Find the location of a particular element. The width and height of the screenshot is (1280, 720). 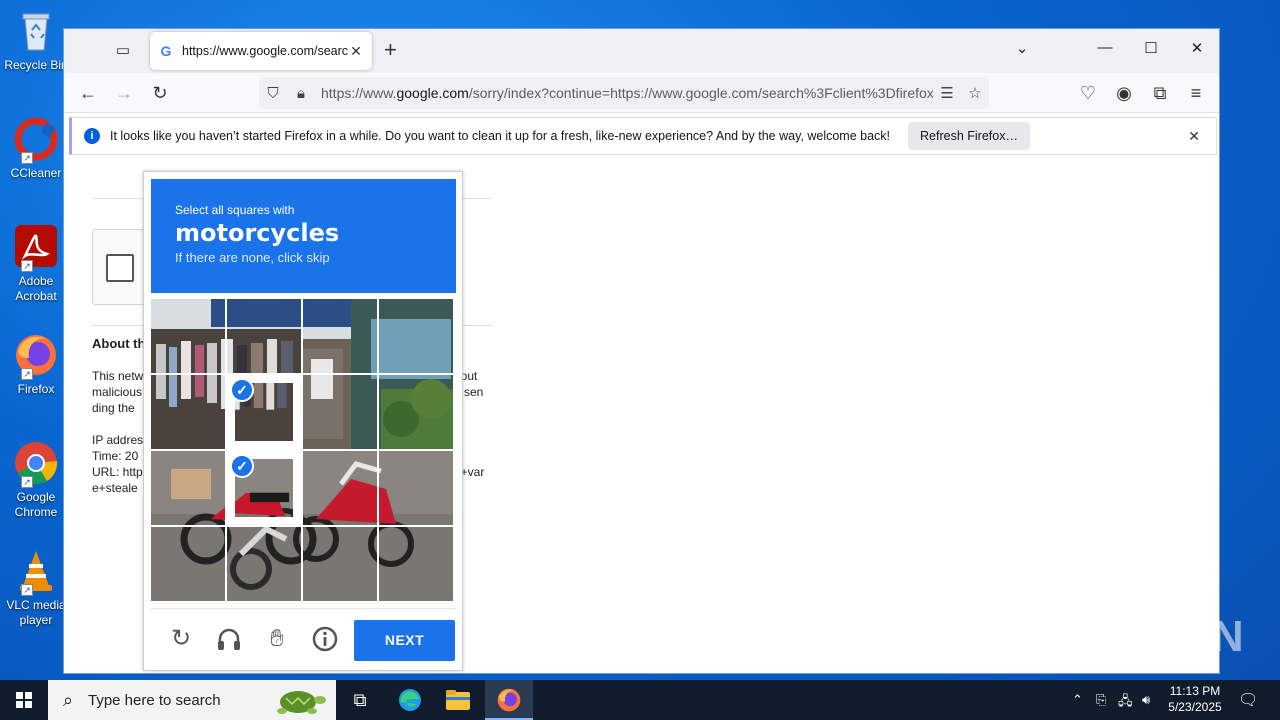

maximize-icon: ☐ is located at coordinates (1151, 48).